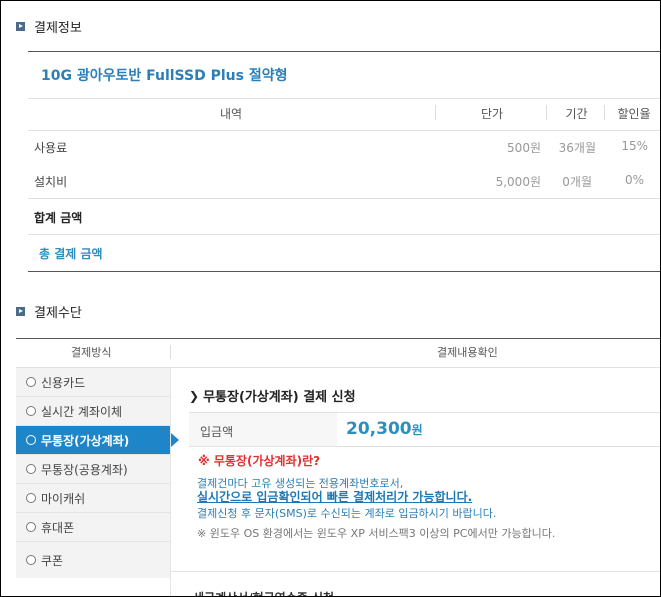  I want to click on method-mycash: 마이캐쉬, so click(93, 498).